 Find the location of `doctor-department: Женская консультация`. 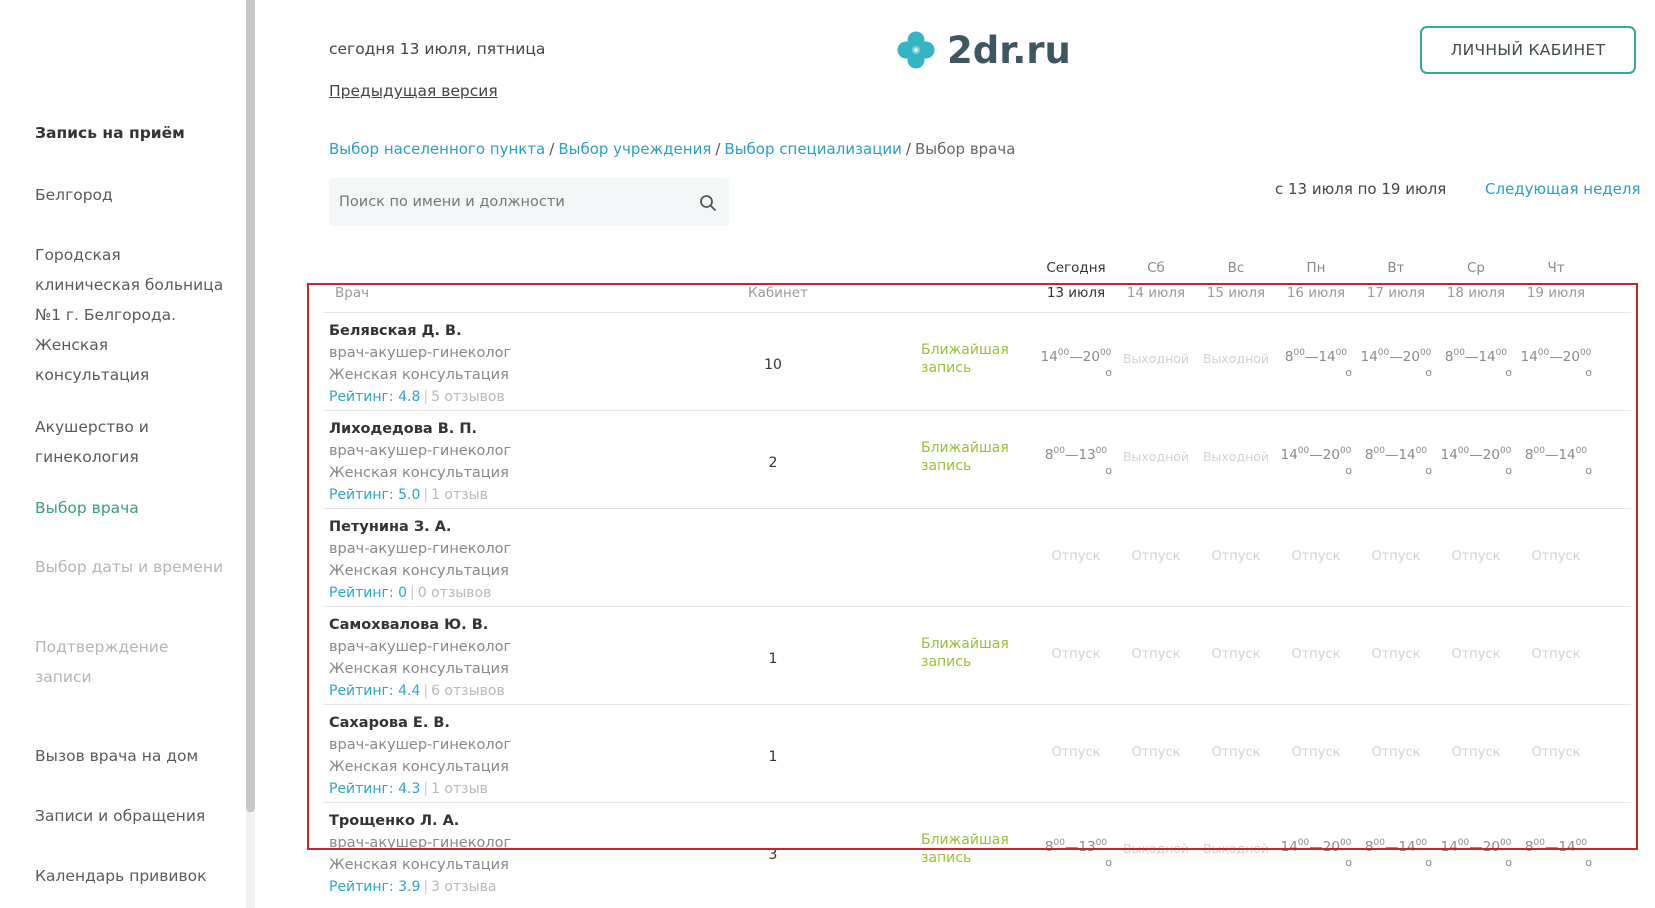

doctor-department: Женская консультация is located at coordinates (419, 473).